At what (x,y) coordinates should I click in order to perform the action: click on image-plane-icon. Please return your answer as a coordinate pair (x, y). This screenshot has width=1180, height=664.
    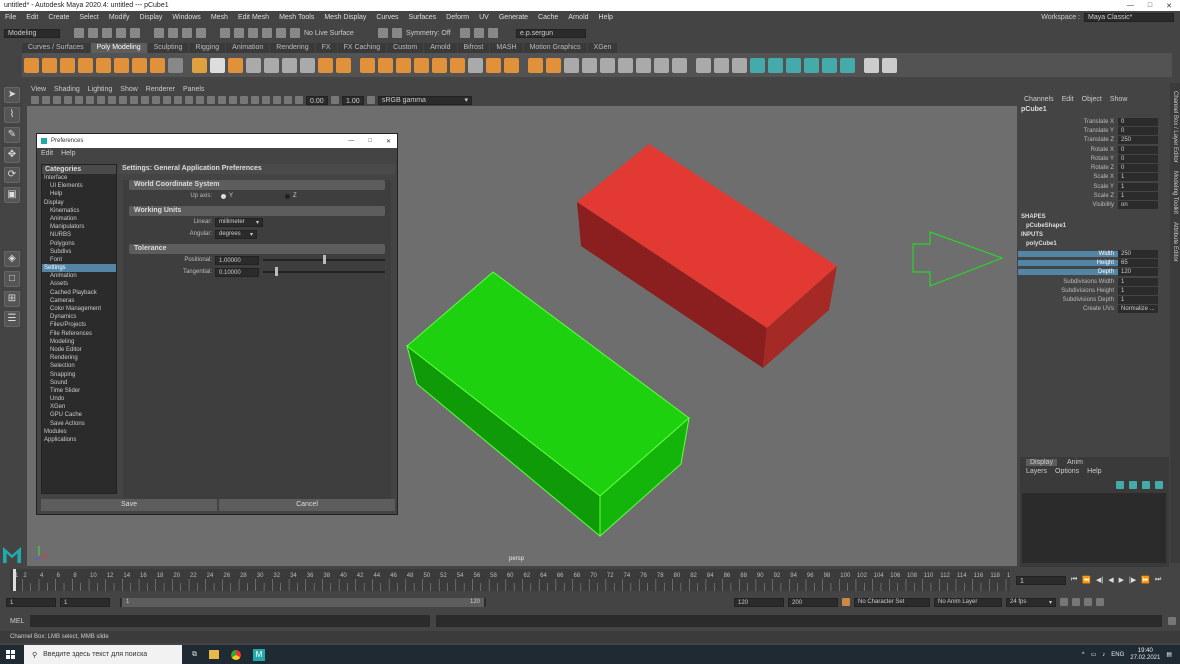
    Looking at the image, I should click on (68, 100).